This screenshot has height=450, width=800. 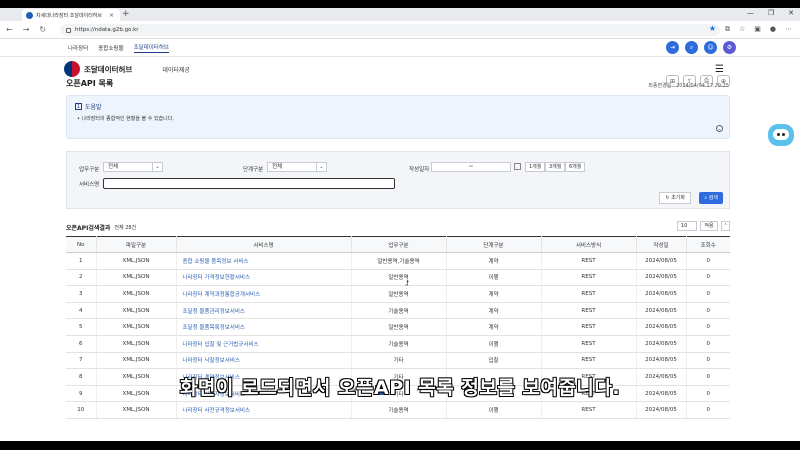 I want to click on service-link: 나라장터 낙찰정보서비스, so click(x=263, y=361).